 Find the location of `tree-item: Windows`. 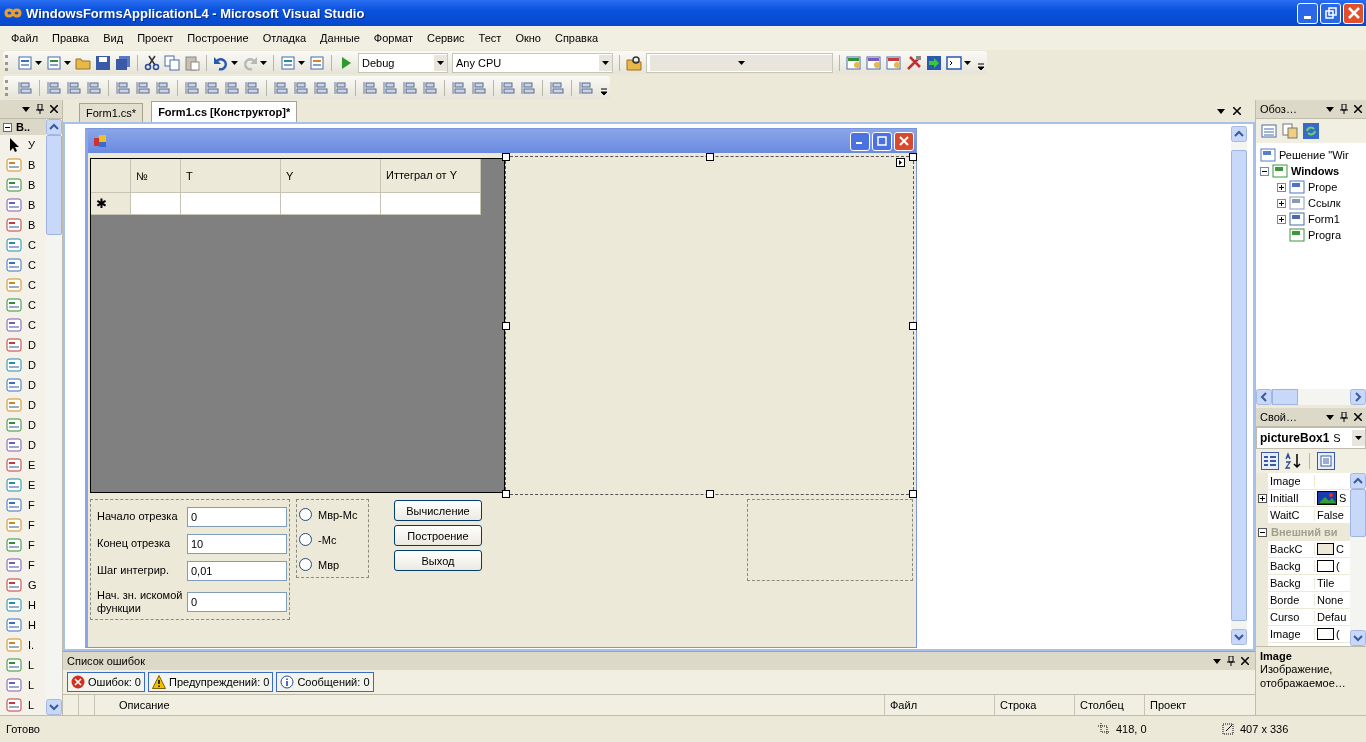

tree-item: Windows is located at coordinates (1315, 171).